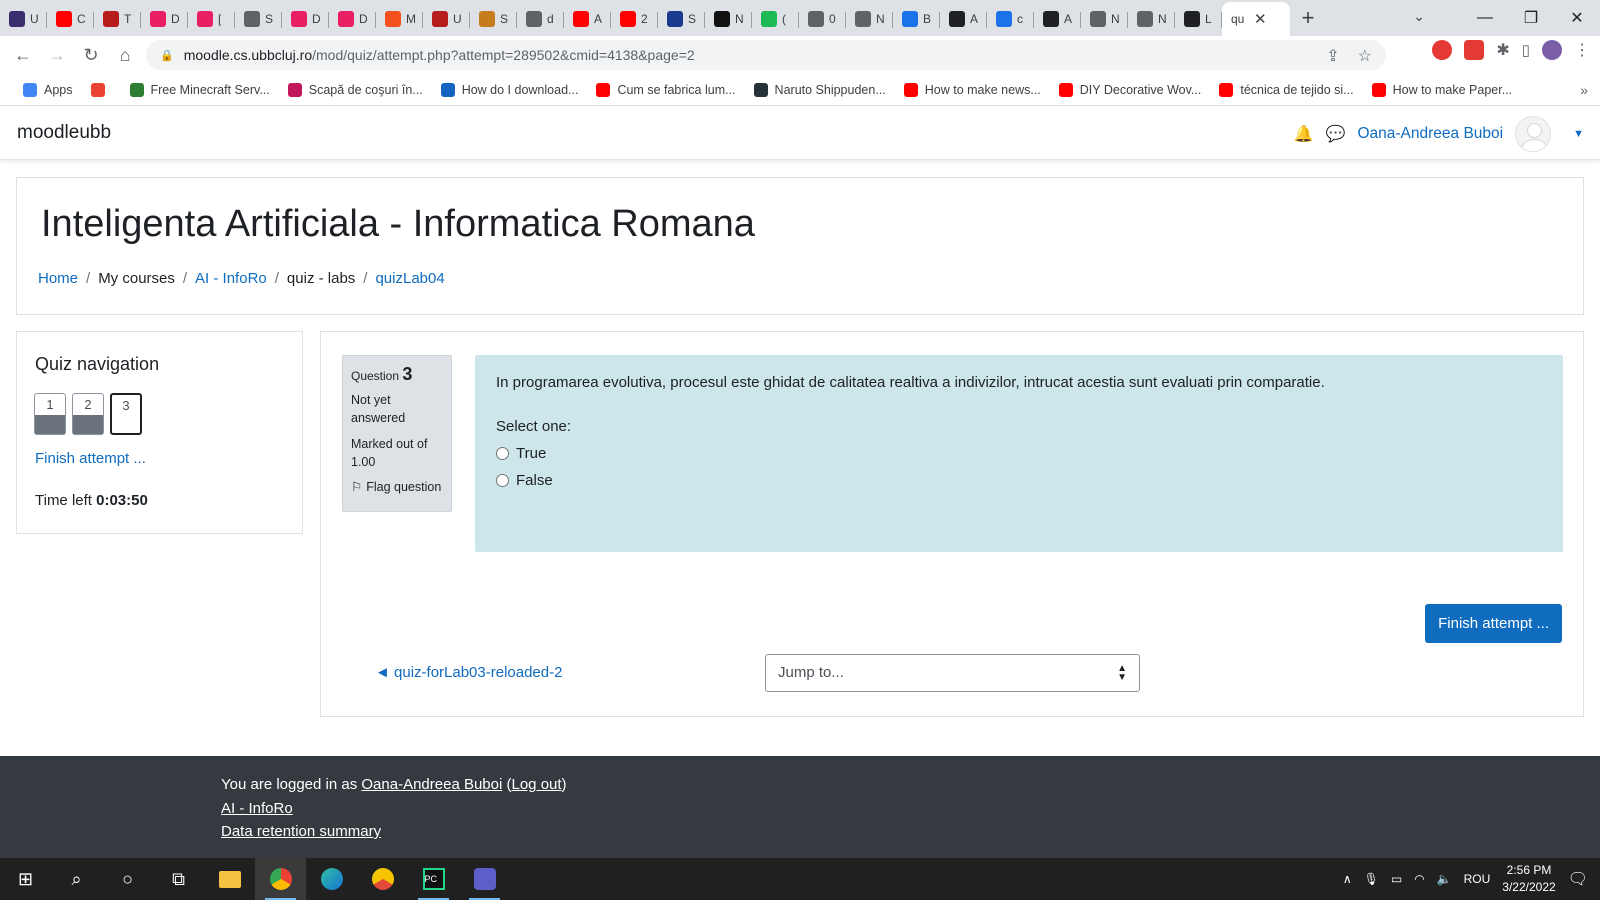  I want to click on close-window-icon: ✕, so click(1577, 18).